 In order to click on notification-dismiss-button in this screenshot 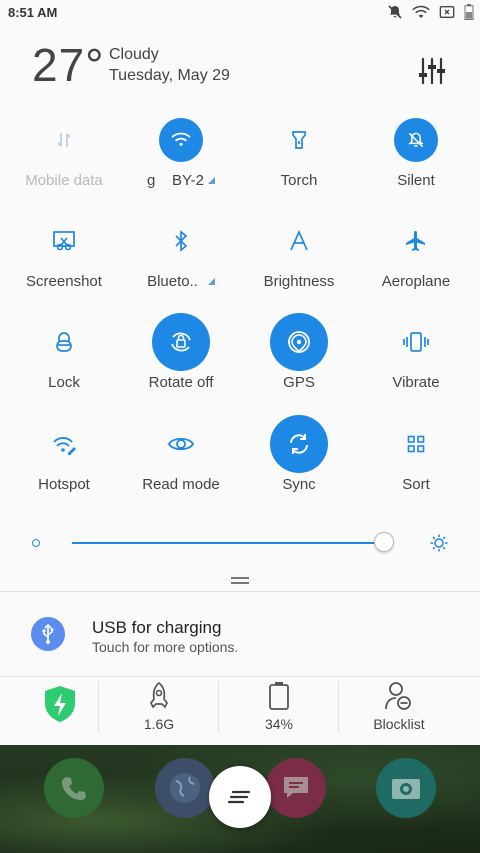, I will do `click(240, 797)`.